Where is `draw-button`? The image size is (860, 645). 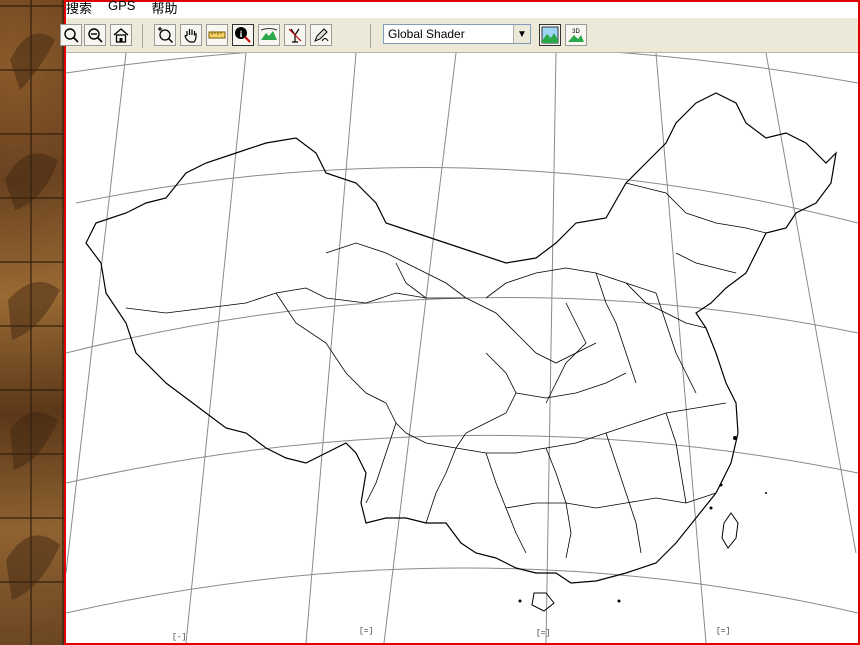
draw-button is located at coordinates (321, 35).